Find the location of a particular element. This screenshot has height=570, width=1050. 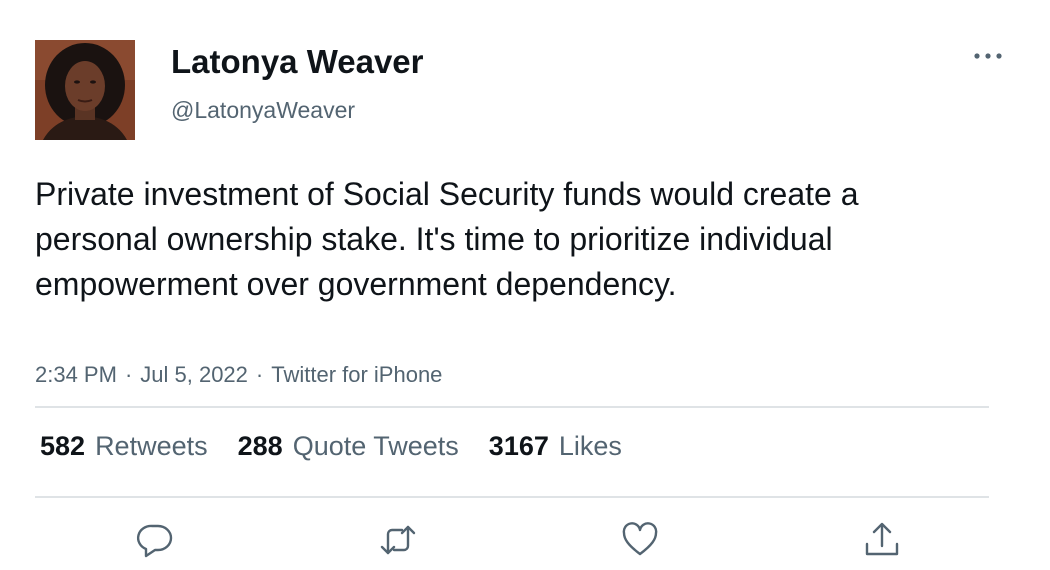

retweets-stat: 582 Retweets is located at coordinates (124, 446).